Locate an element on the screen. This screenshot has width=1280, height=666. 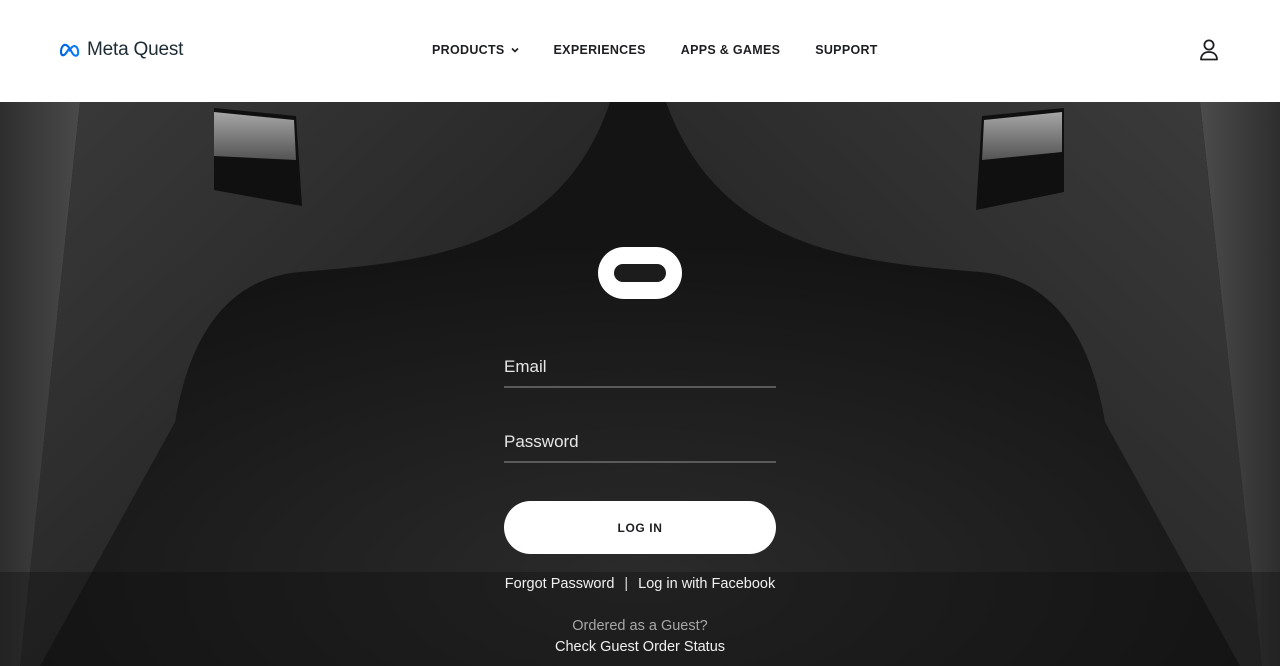
nav-products: PRODUCTS is located at coordinates (475, 50).